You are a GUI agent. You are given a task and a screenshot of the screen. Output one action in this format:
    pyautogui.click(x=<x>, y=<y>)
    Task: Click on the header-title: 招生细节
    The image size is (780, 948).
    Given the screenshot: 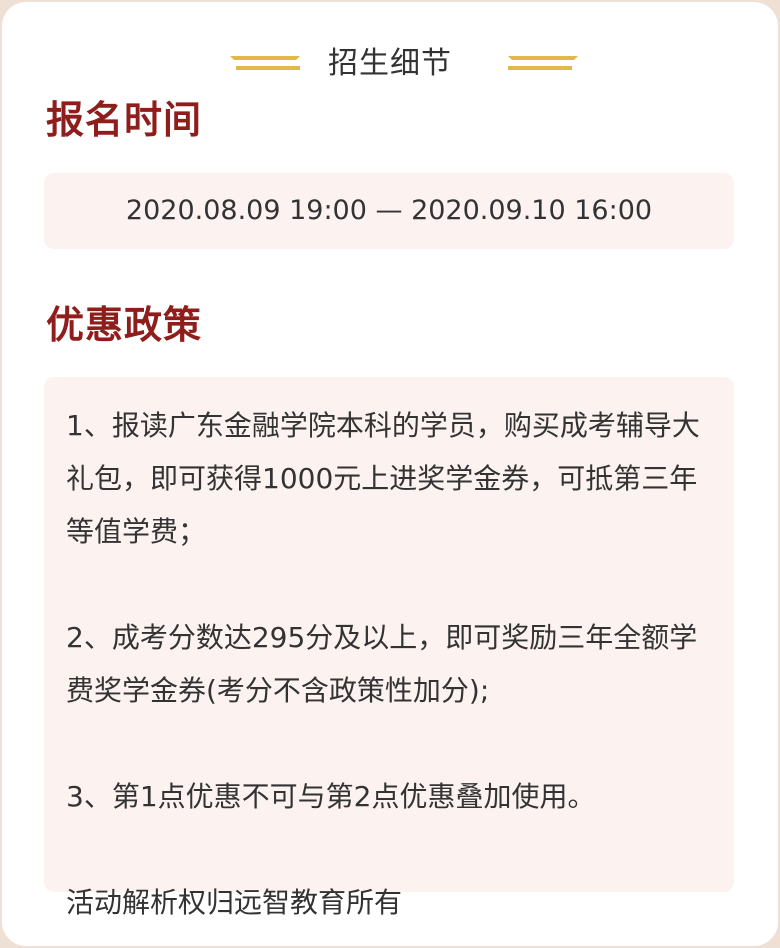 What is the action you would take?
    pyautogui.click(x=390, y=63)
    